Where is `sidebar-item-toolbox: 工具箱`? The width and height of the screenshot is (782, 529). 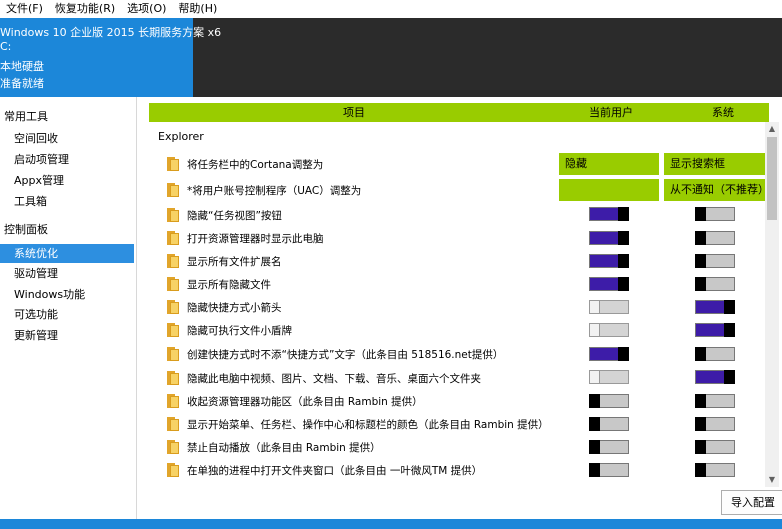 sidebar-item-toolbox: 工具箱 is located at coordinates (67, 201).